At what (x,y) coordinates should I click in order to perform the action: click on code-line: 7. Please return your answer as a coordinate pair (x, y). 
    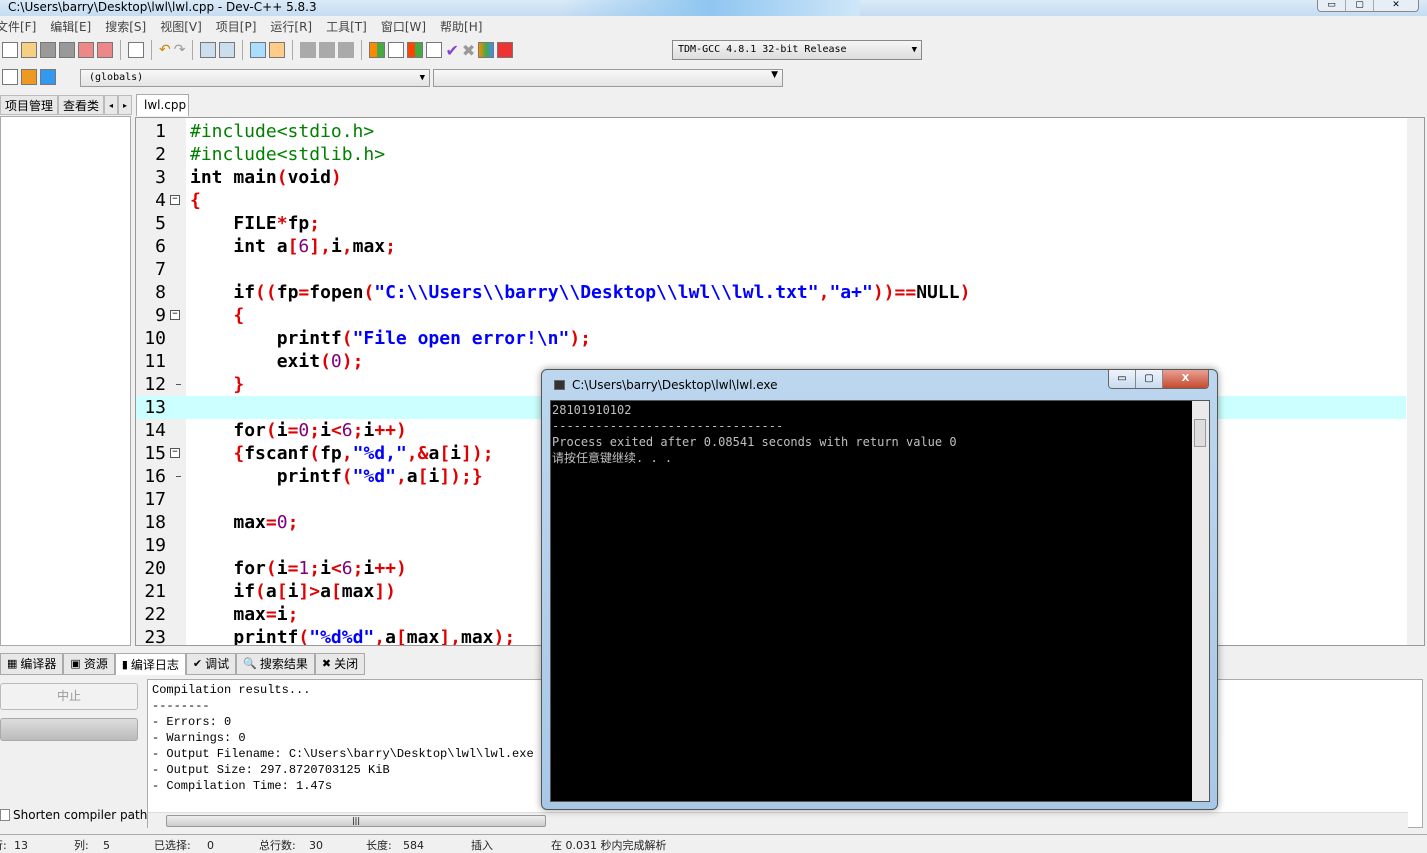
    Looking at the image, I should click on (771, 269).